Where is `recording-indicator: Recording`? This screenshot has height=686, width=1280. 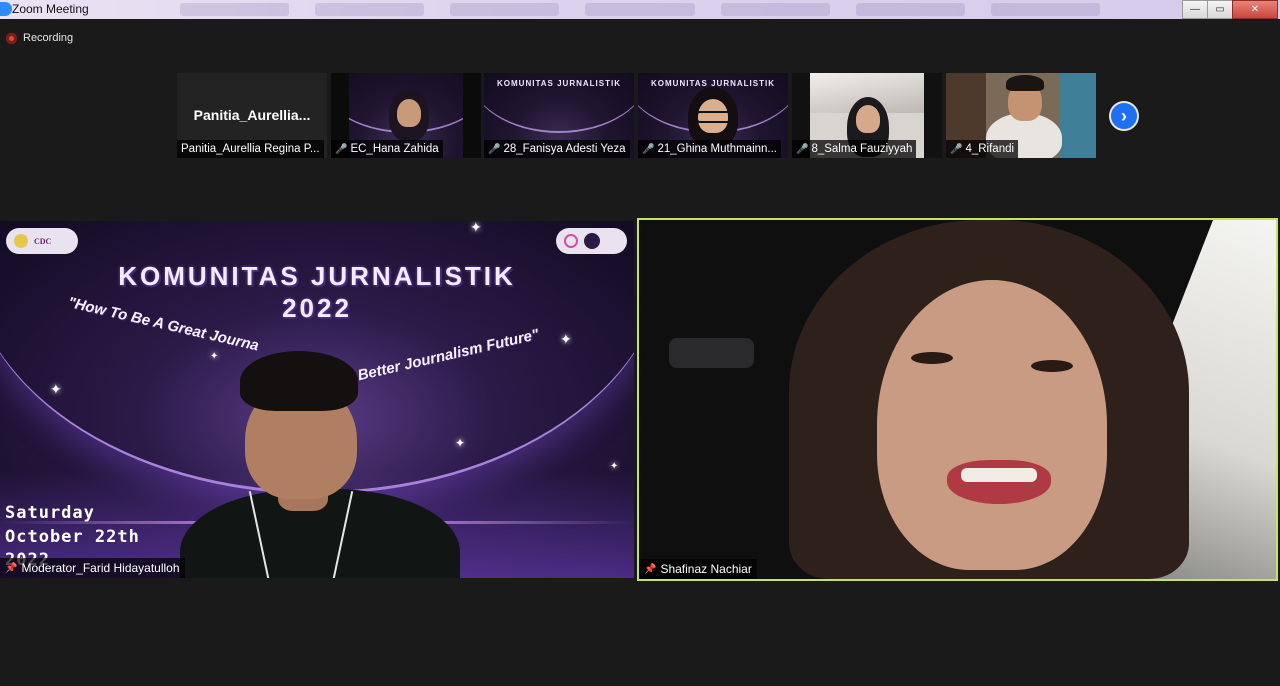 recording-indicator: Recording is located at coordinates (39, 38).